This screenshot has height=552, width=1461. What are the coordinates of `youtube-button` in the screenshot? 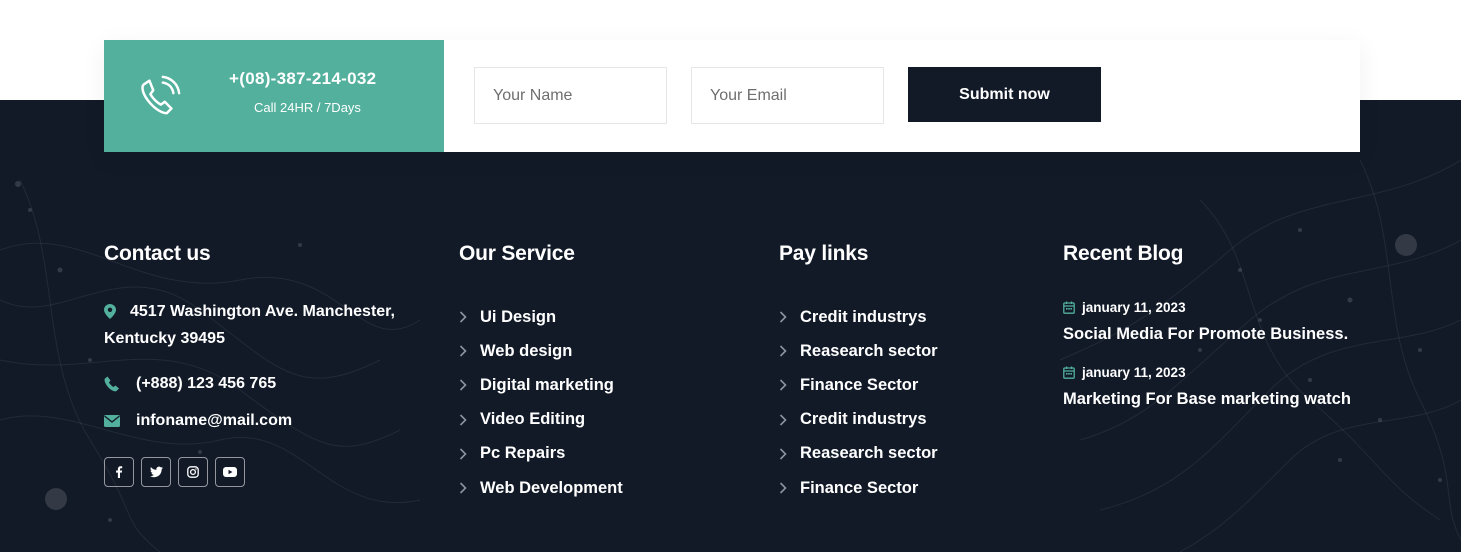 It's located at (230, 472).